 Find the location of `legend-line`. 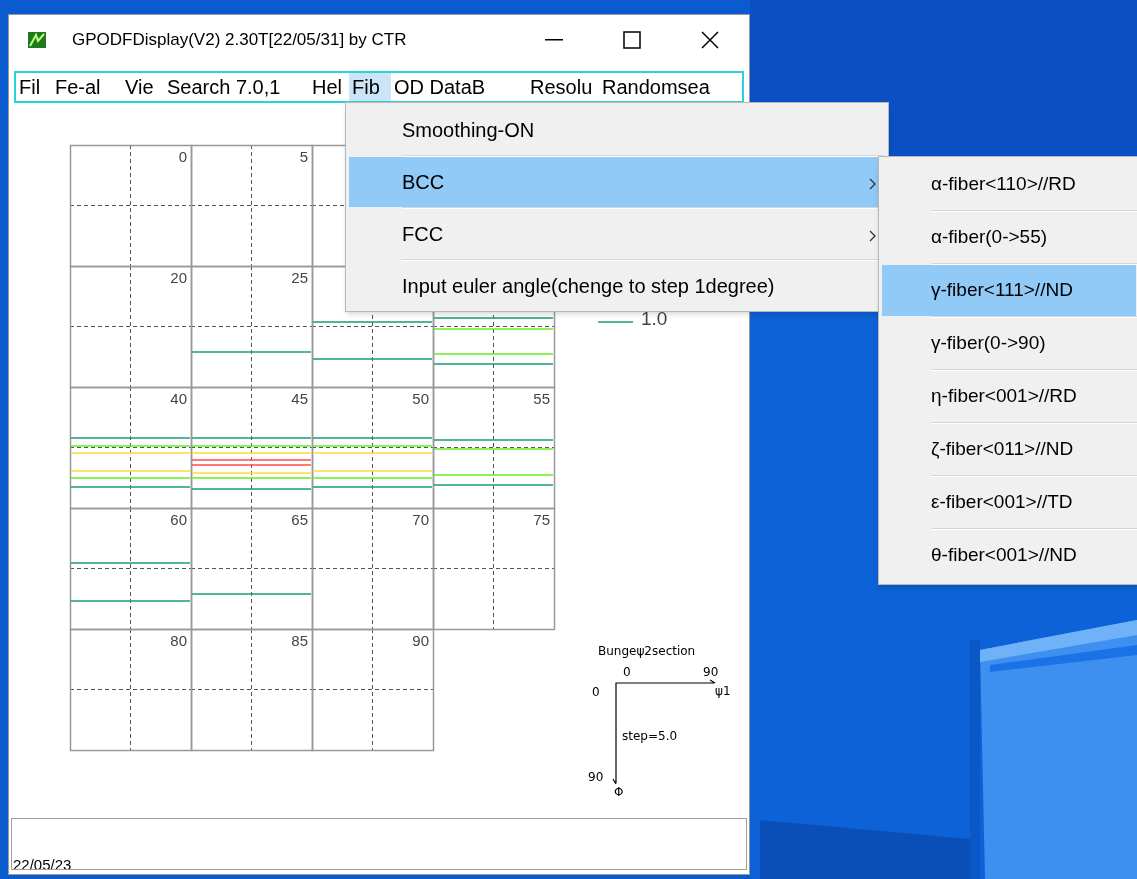

legend-line is located at coordinates (615, 322).